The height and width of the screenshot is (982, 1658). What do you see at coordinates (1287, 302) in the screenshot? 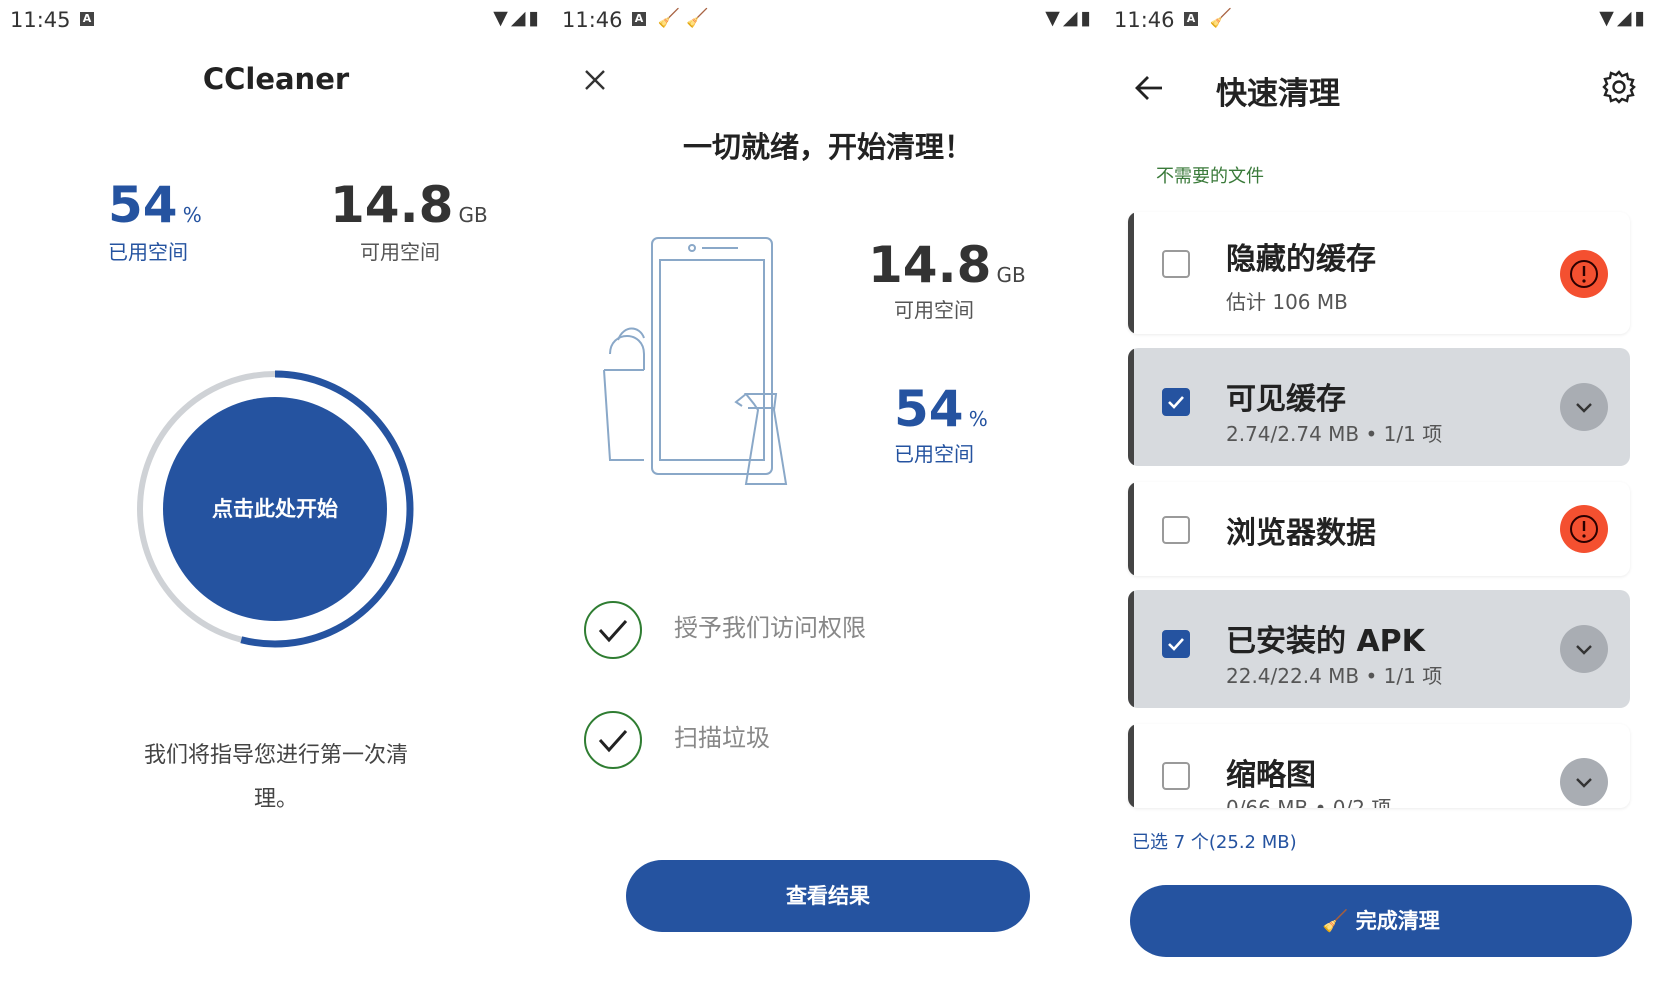
I see `item-subtitle: 估计 106 MB` at bounding box center [1287, 302].